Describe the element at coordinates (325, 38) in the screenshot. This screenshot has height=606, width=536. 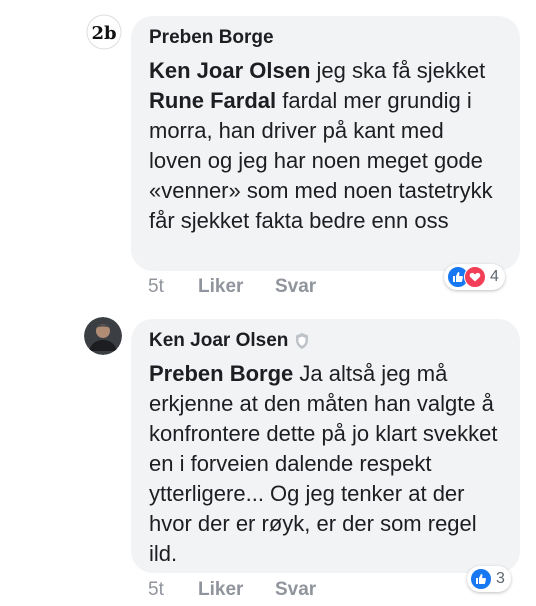
I see `comment-author: Preben Borge` at that location.